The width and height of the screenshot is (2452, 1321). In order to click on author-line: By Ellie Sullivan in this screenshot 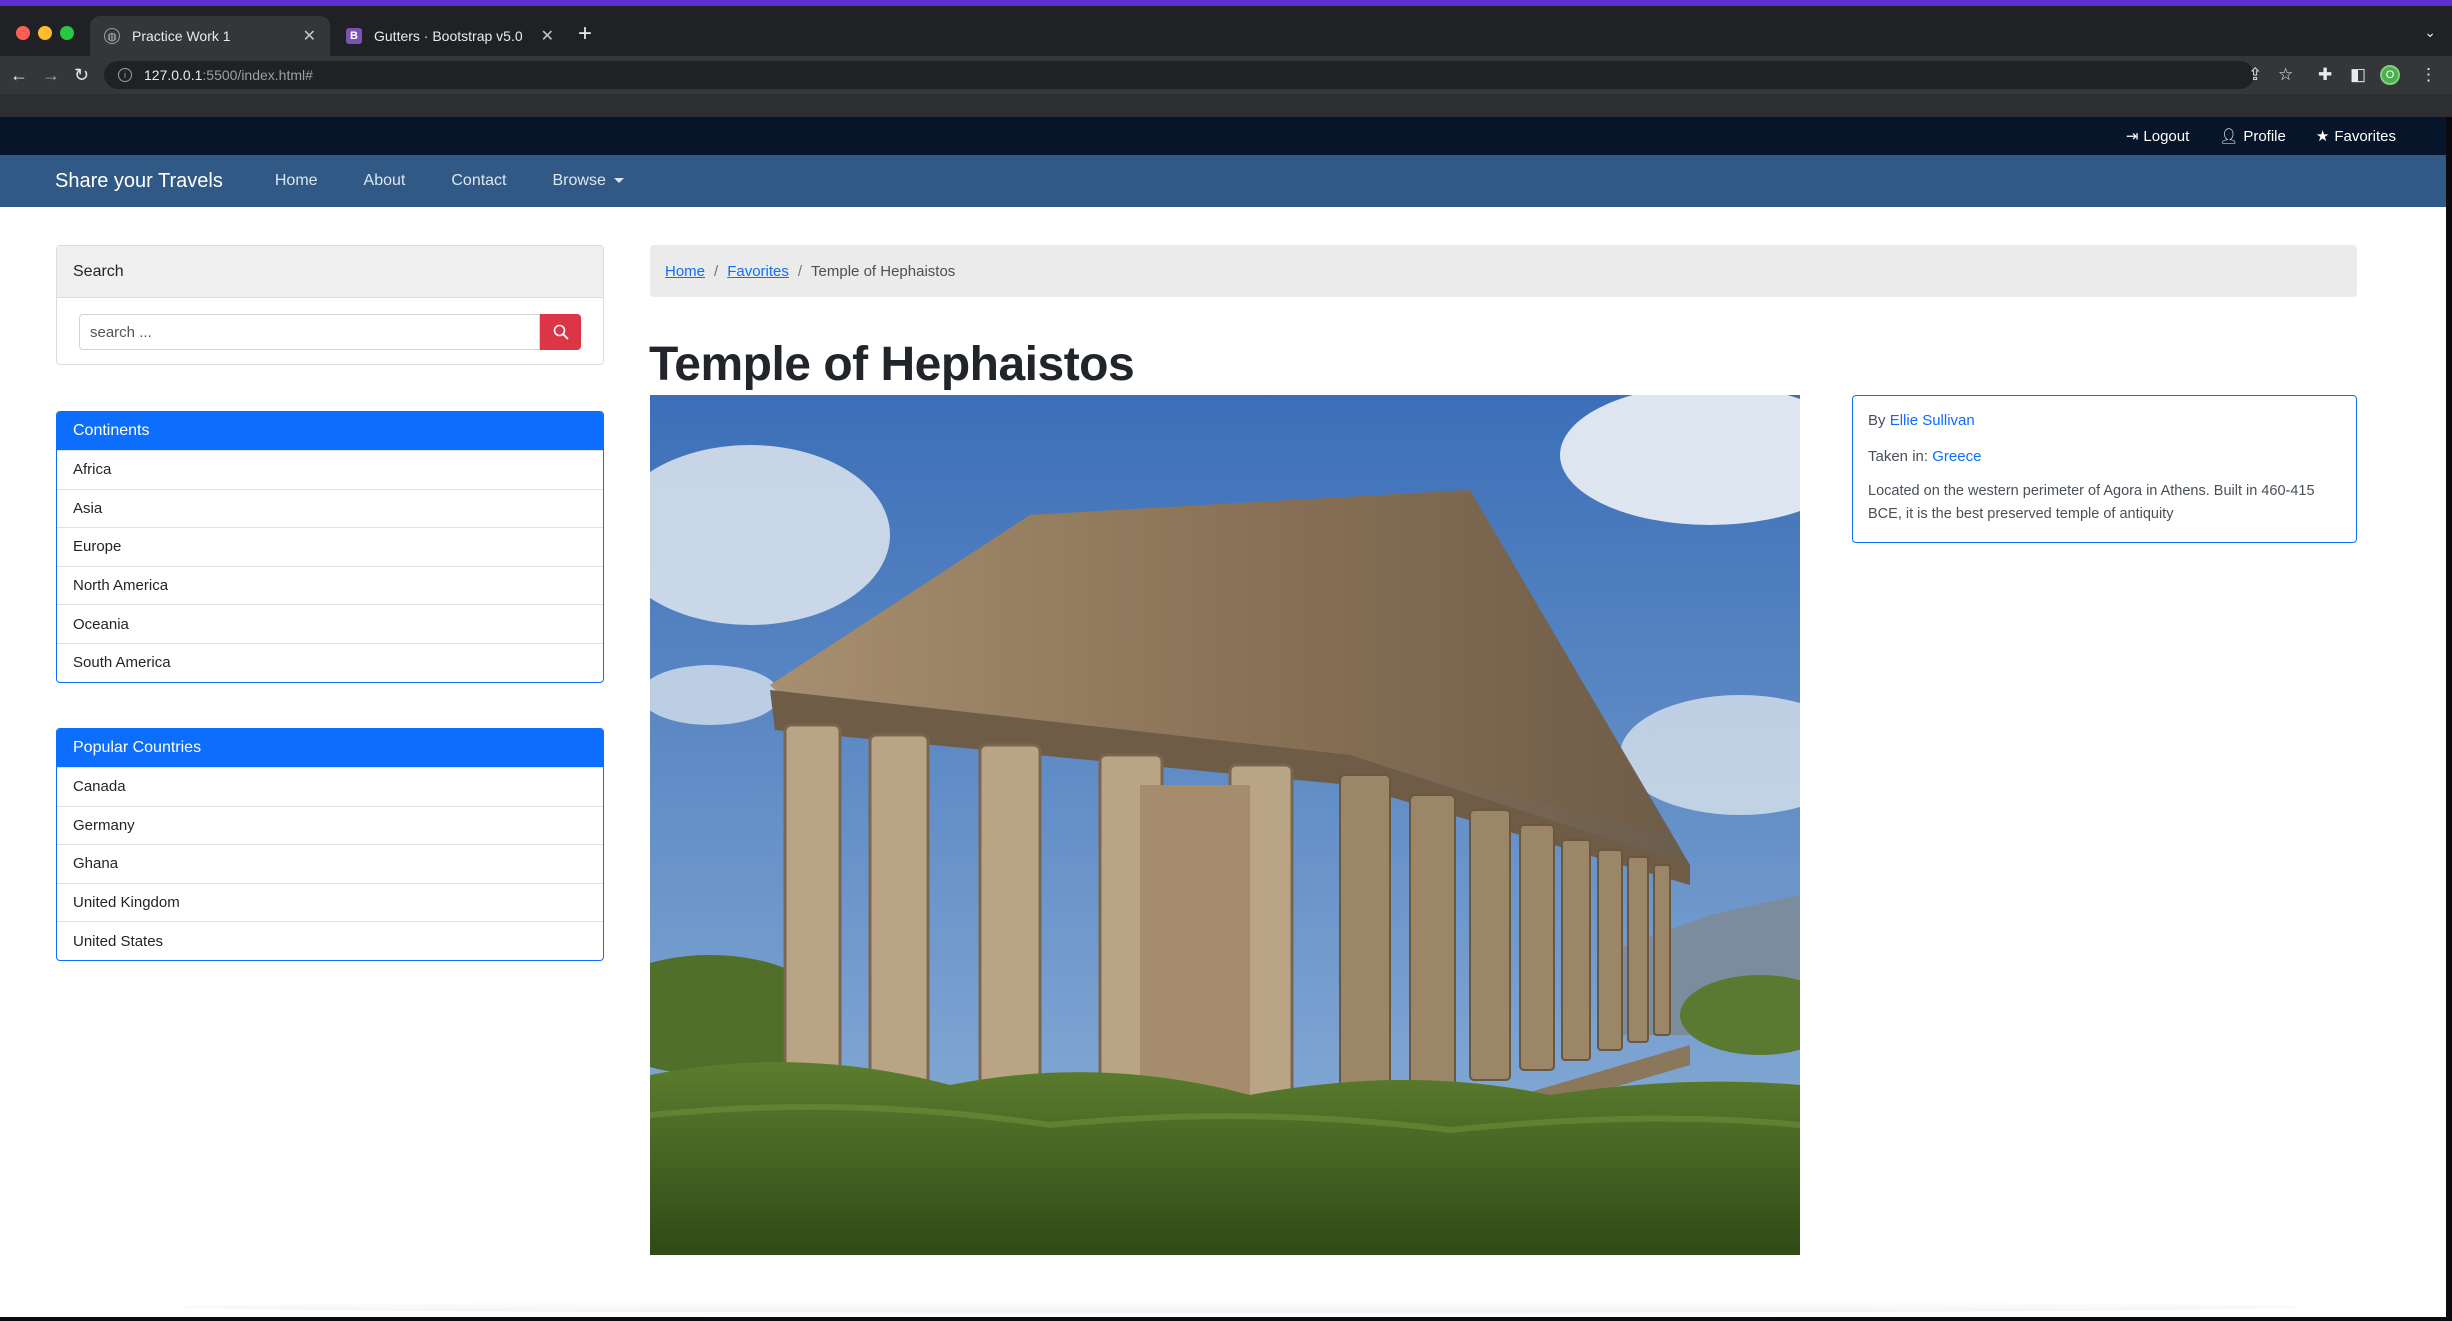, I will do `click(2104, 421)`.